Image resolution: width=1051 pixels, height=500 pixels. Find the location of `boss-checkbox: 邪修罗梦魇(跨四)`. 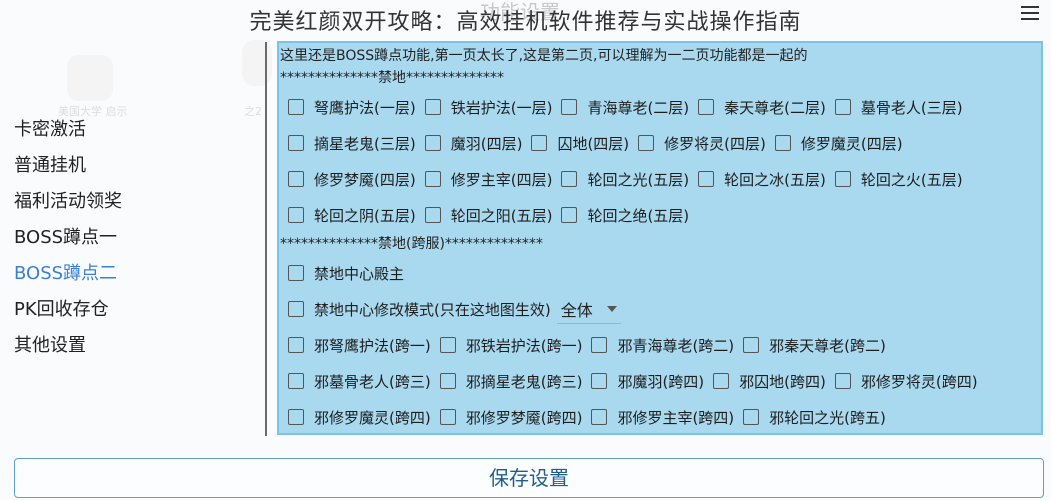

boss-checkbox: 邪修罗梦魇(跨四) is located at coordinates (510, 417).